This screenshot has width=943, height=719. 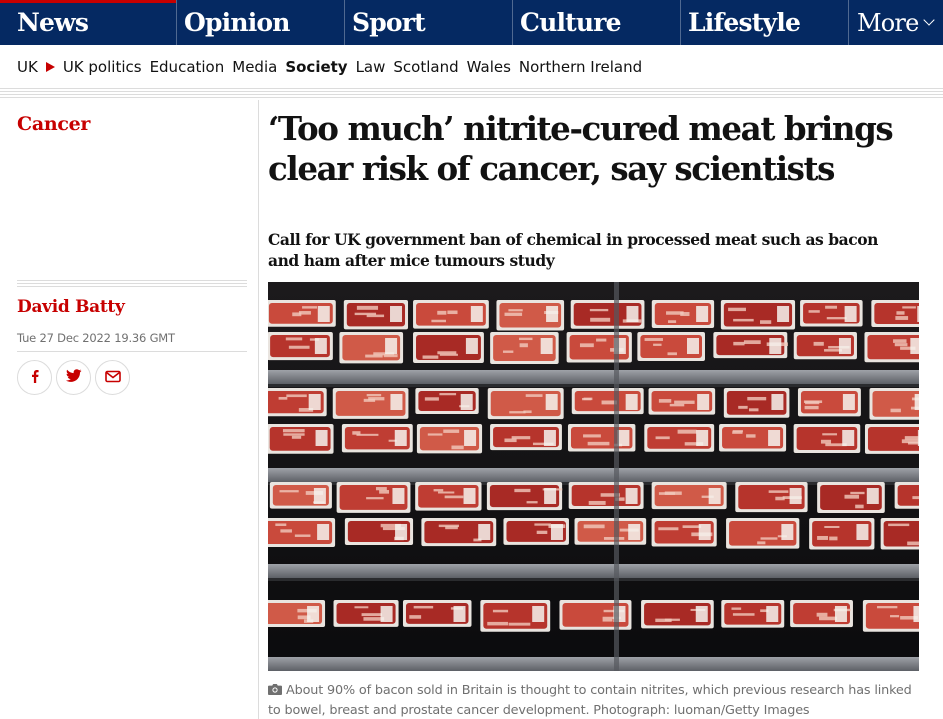 What do you see at coordinates (928, 19) in the screenshot?
I see `chevron-down-icon` at bounding box center [928, 19].